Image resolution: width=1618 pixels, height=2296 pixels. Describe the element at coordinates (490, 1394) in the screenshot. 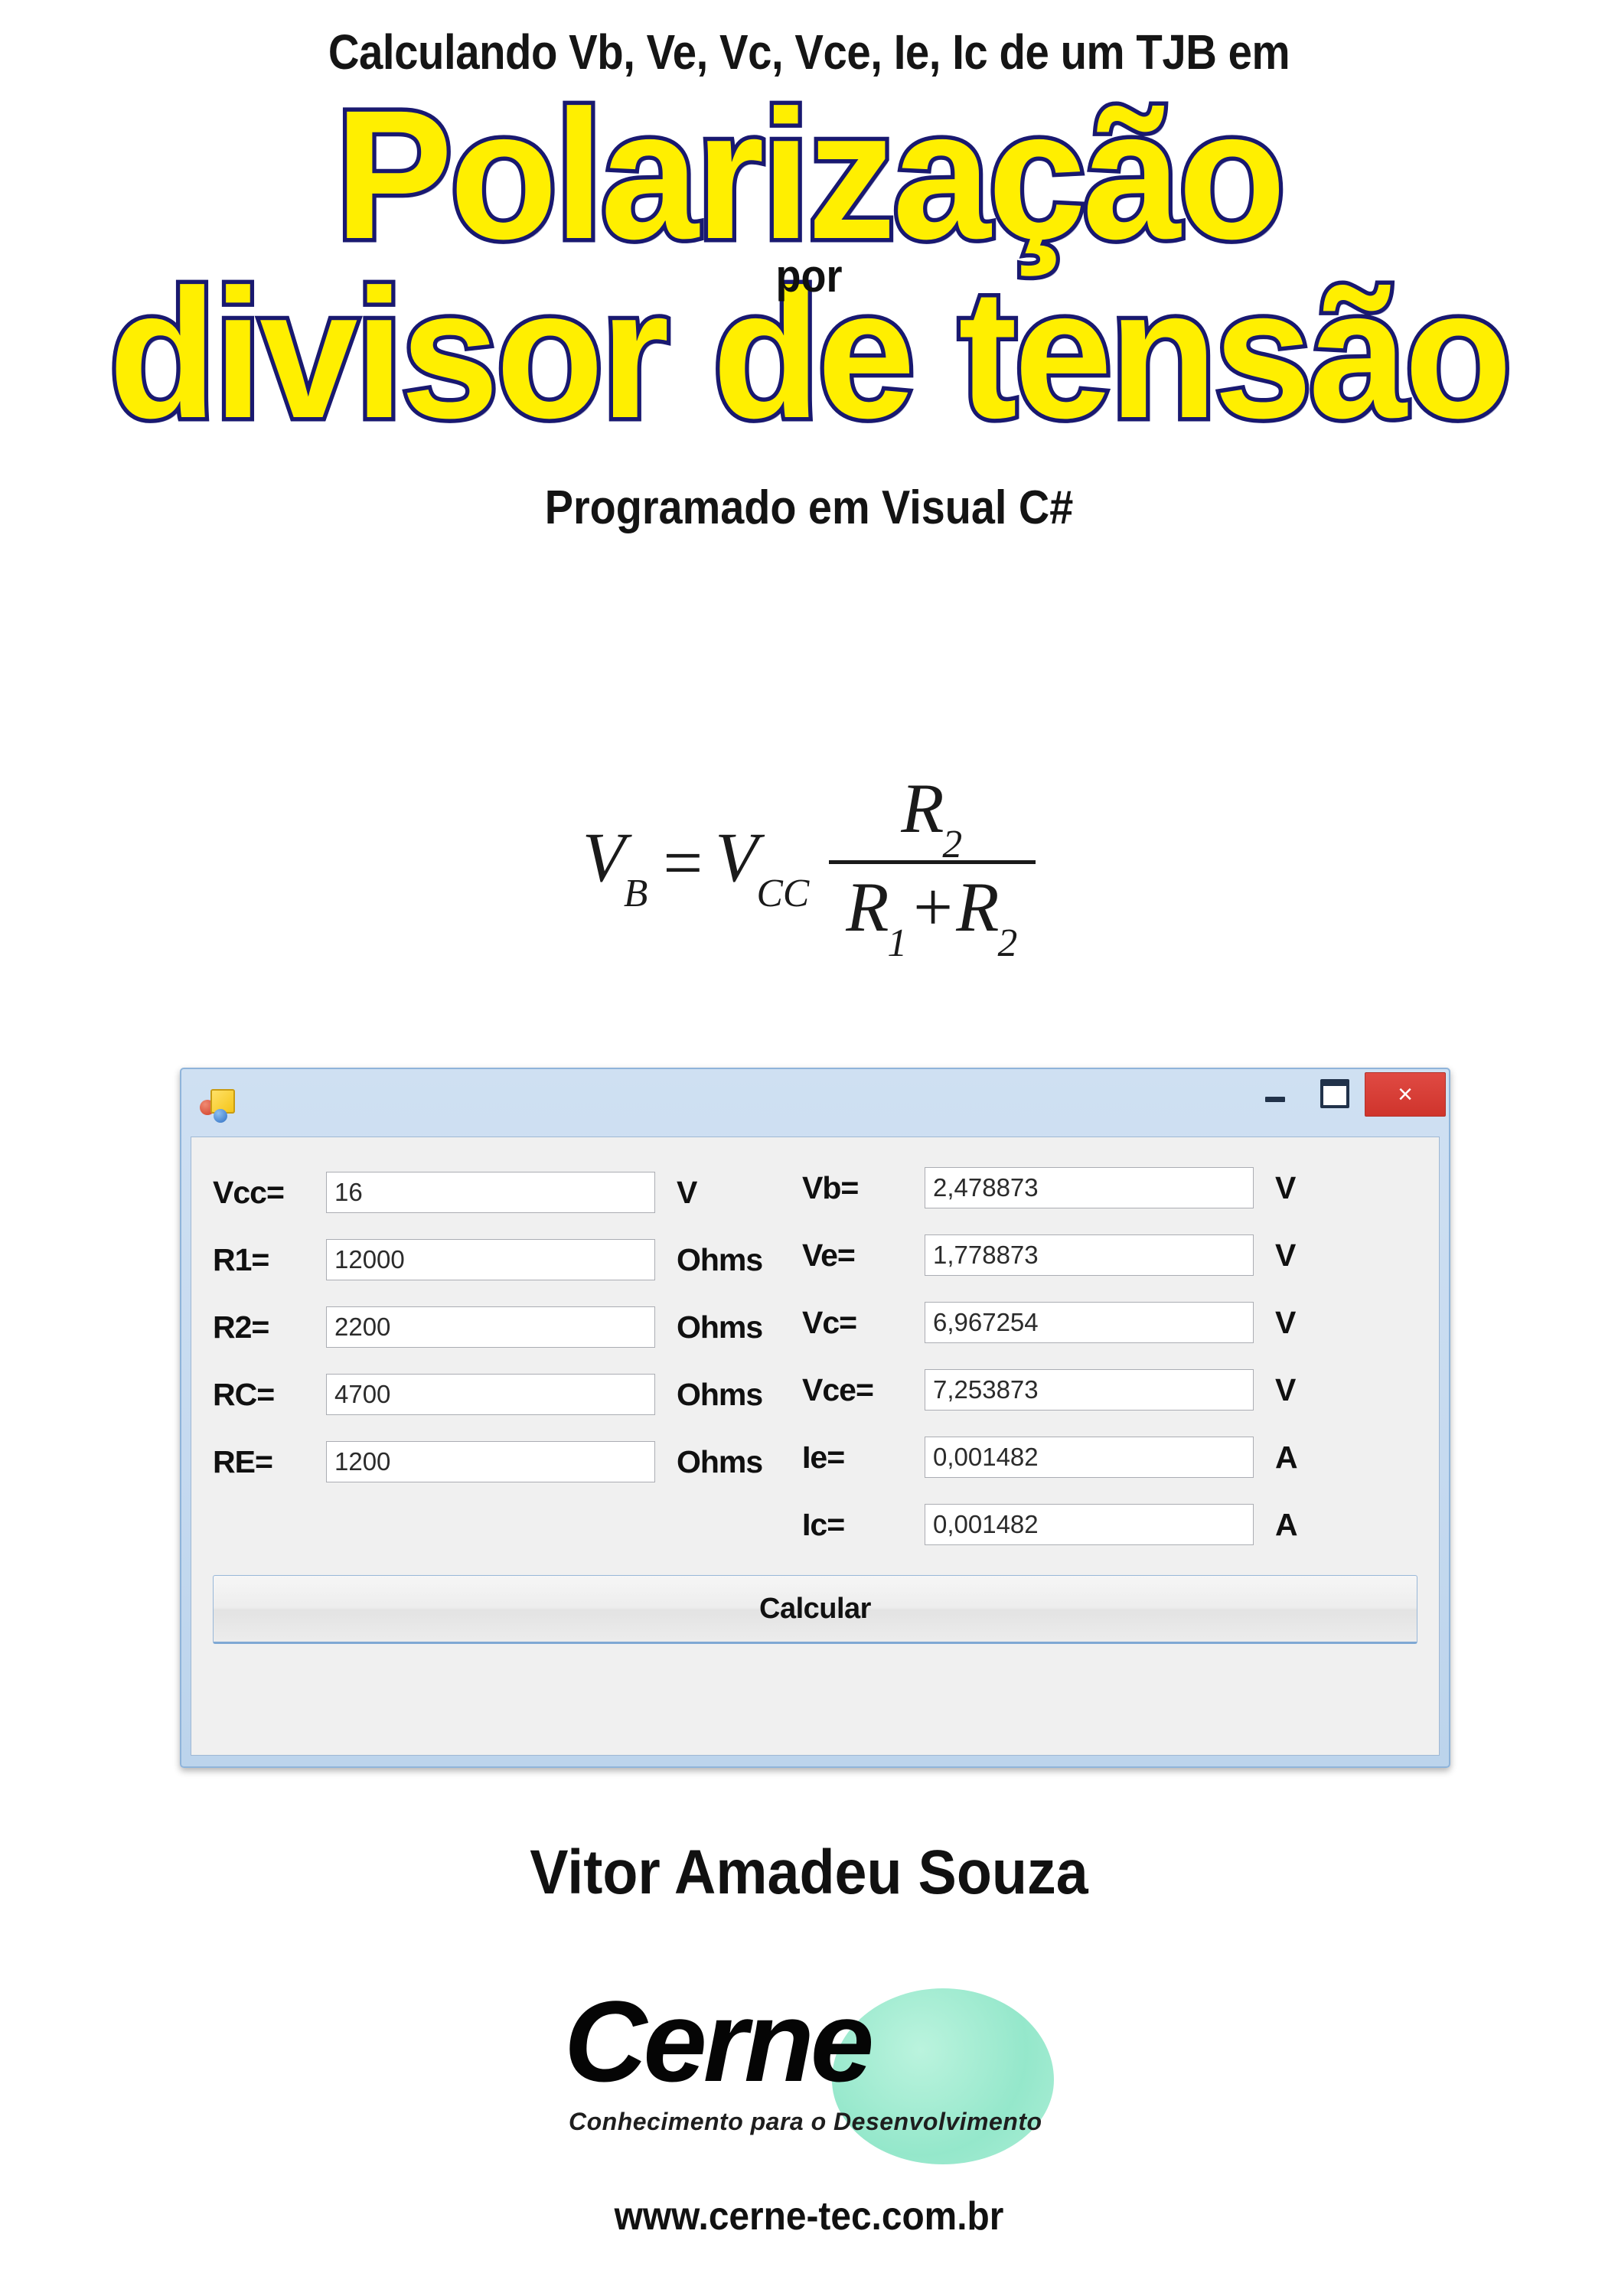

I see `input-rc: 4700` at that location.